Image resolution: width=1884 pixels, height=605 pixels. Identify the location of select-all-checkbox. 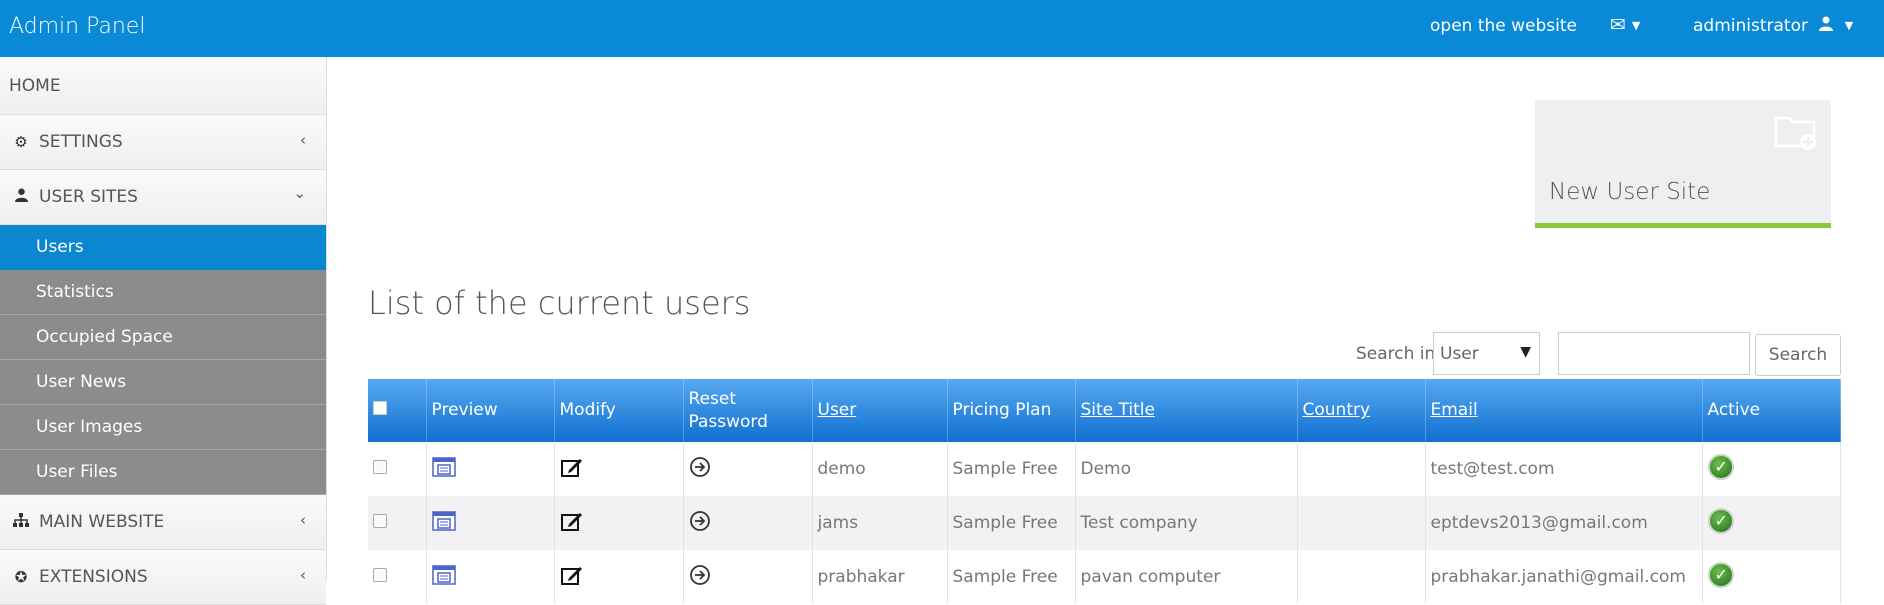
(380, 408).